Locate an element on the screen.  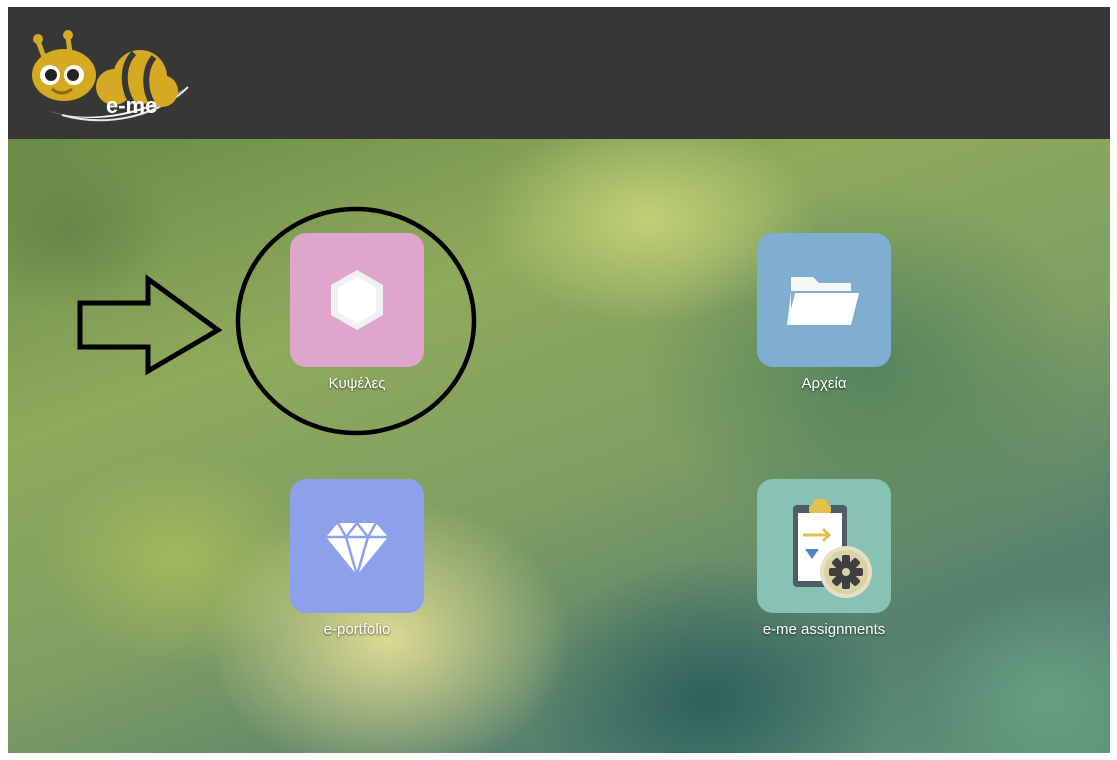
app-tile-files: Αρχεία is located at coordinates (824, 333).